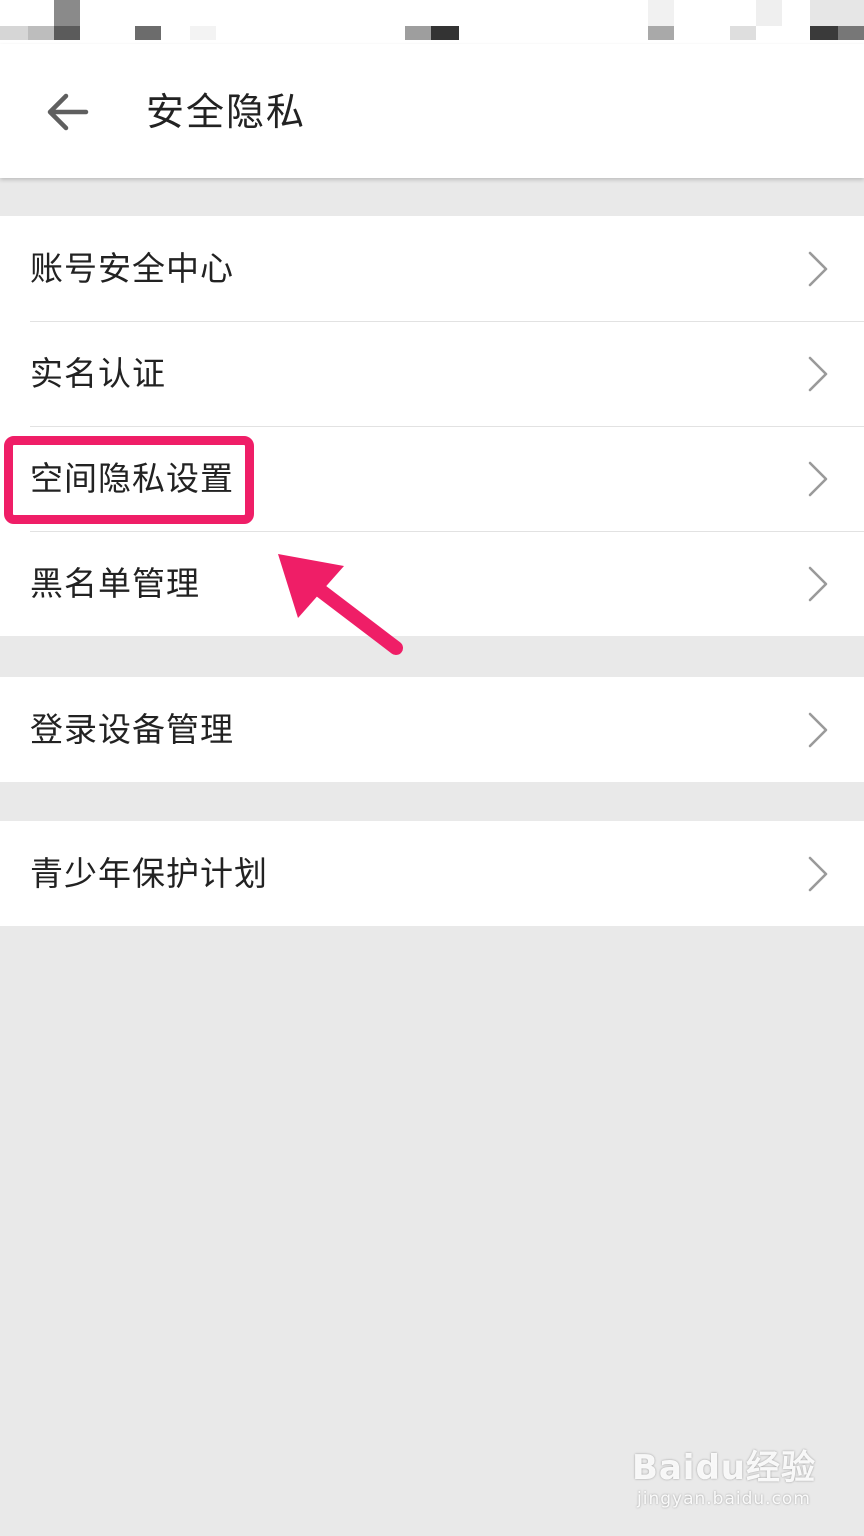 This screenshot has height=1536, width=864. What do you see at coordinates (149, 873) in the screenshot?
I see `list-item-label: 青少年保护计划` at bounding box center [149, 873].